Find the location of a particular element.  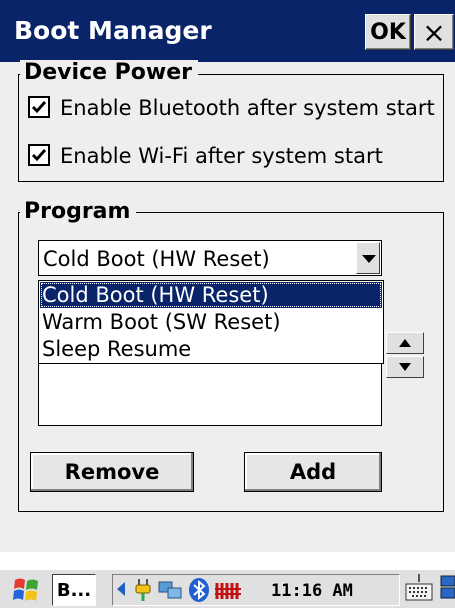

start-icon is located at coordinates (27, 592).